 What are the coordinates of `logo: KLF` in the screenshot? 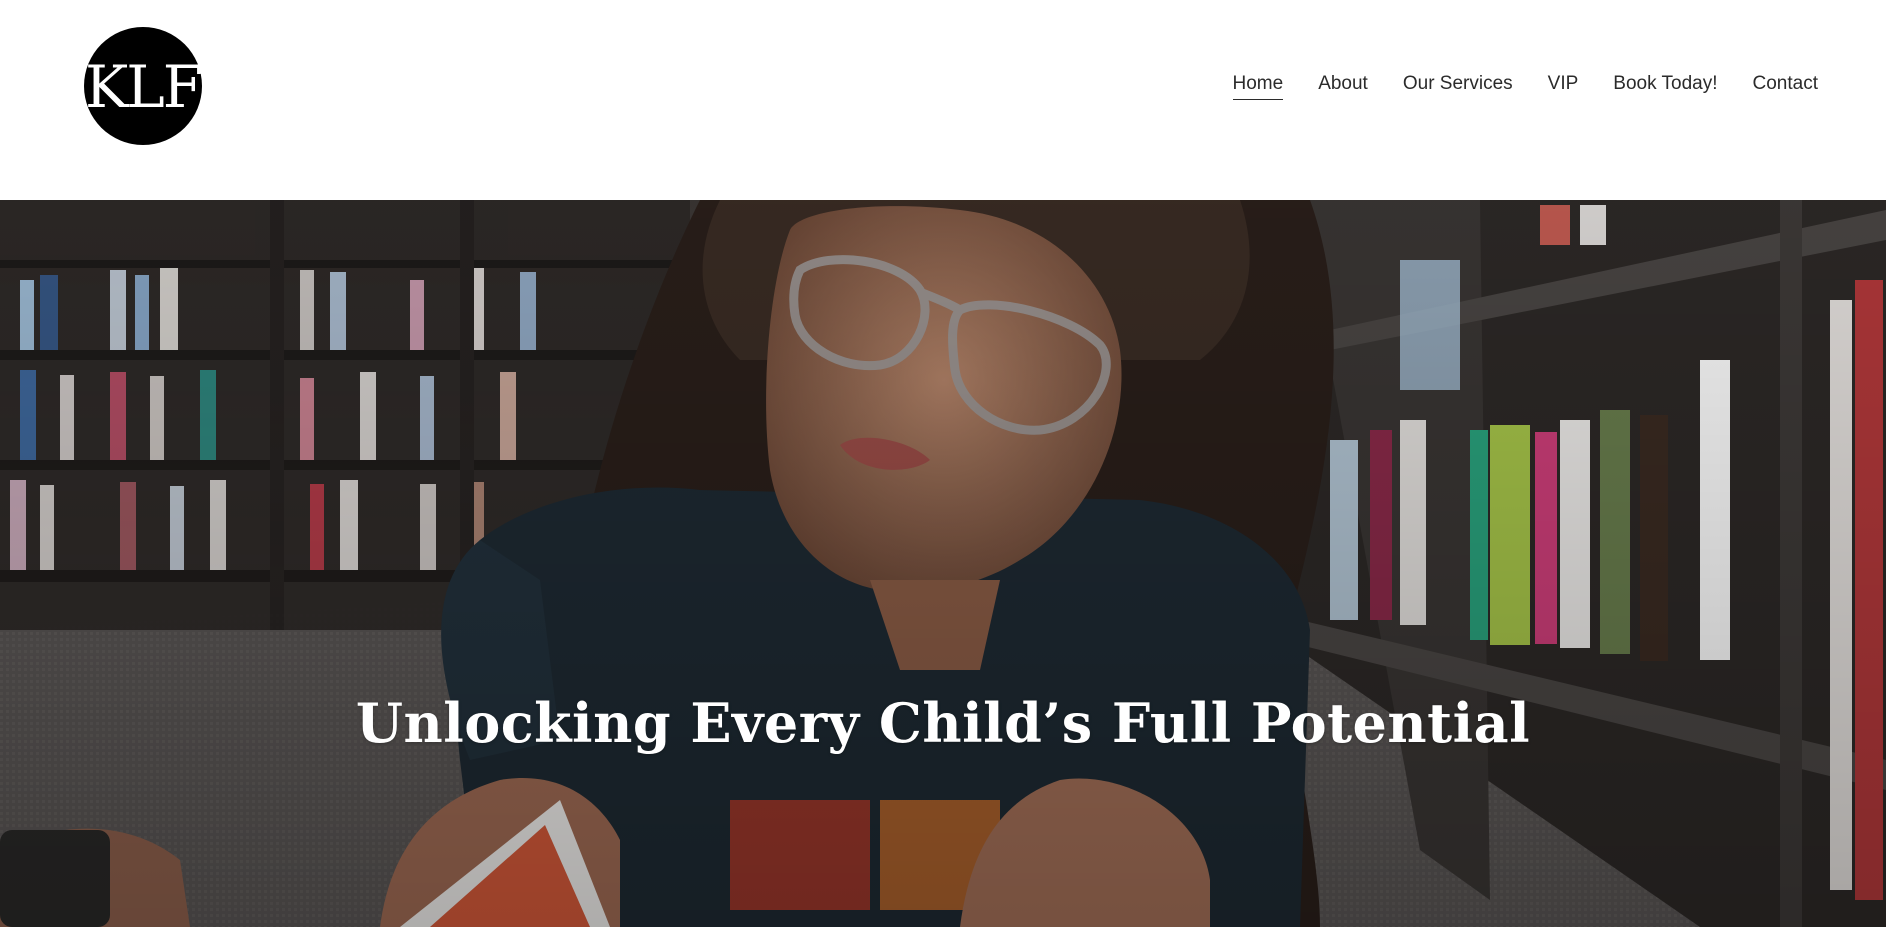 It's located at (143, 86).